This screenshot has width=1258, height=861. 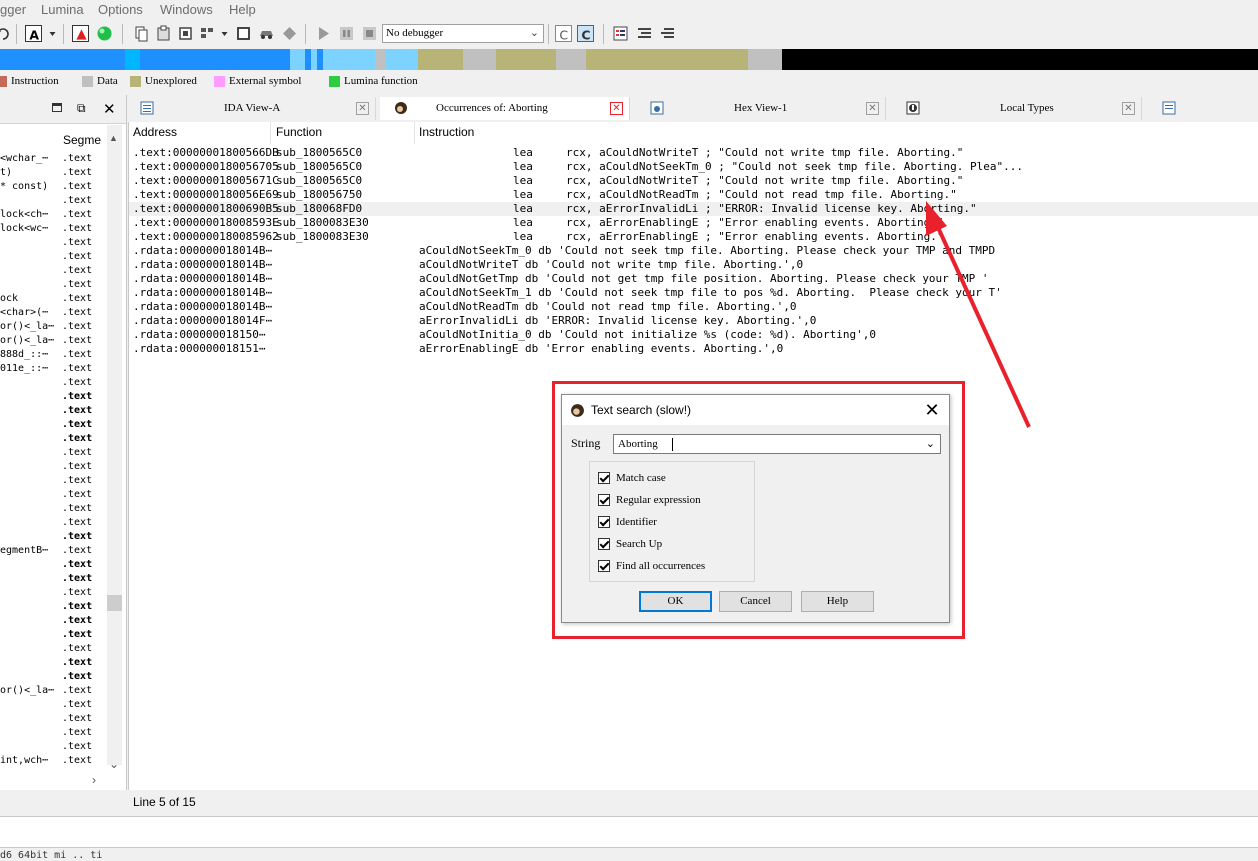 What do you see at coordinates (53, 216) in the screenshot?
I see `function-row: lock<ch⋯ .text` at bounding box center [53, 216].